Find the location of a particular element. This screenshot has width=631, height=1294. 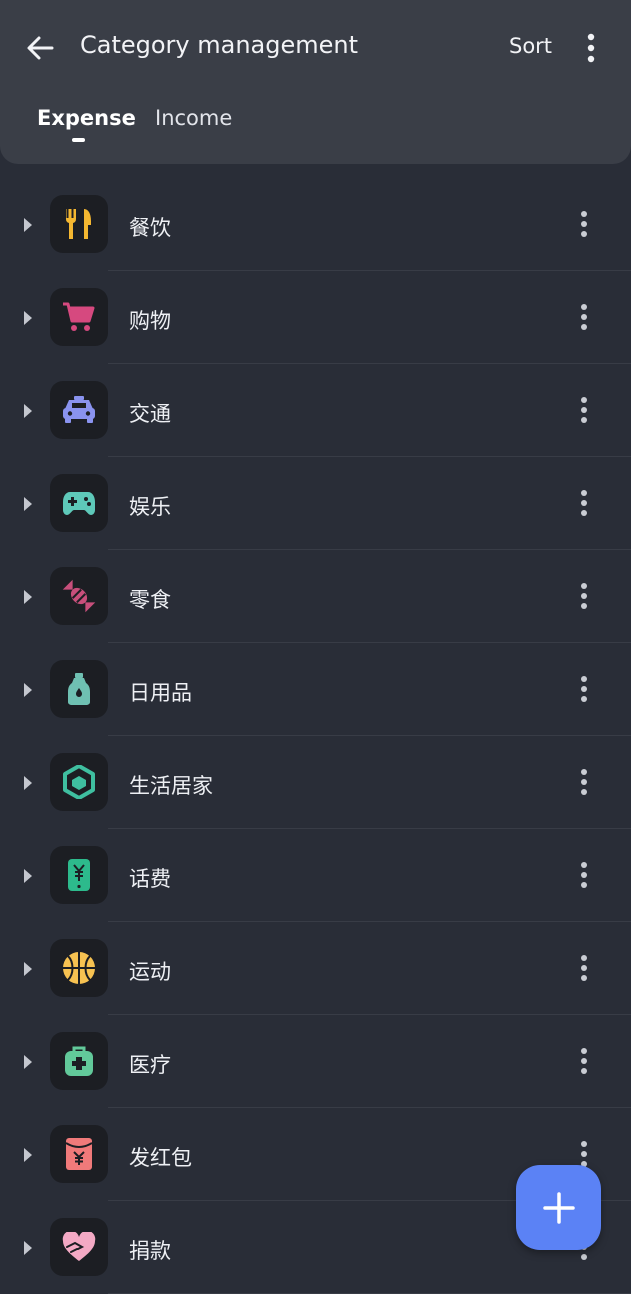

detergent-bottle-icon is located at coordinates (79, 689).